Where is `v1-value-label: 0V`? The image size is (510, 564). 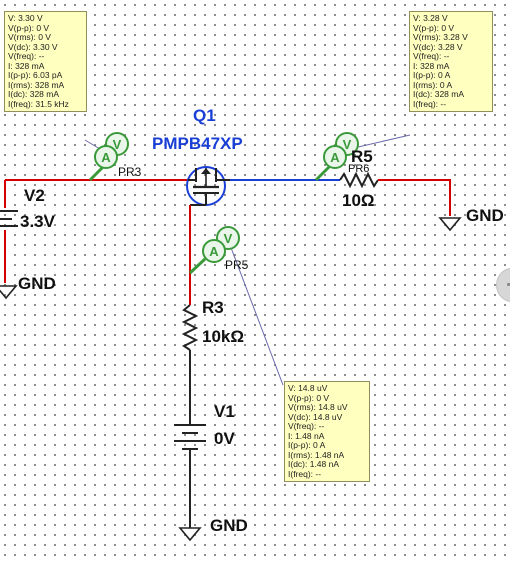 v1-value-label: 0V is located at coordinates (224, 438).